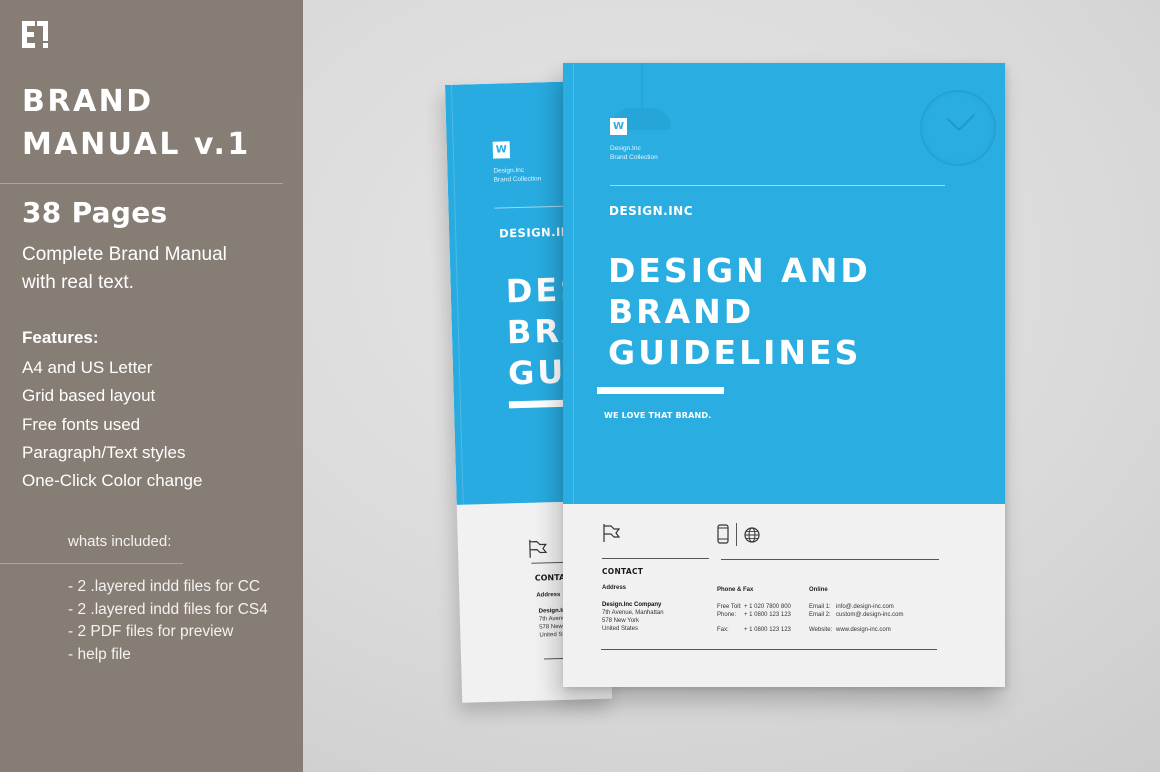 The image size is (1160, 772). I want to click on icon-separator, so click(736, 534).